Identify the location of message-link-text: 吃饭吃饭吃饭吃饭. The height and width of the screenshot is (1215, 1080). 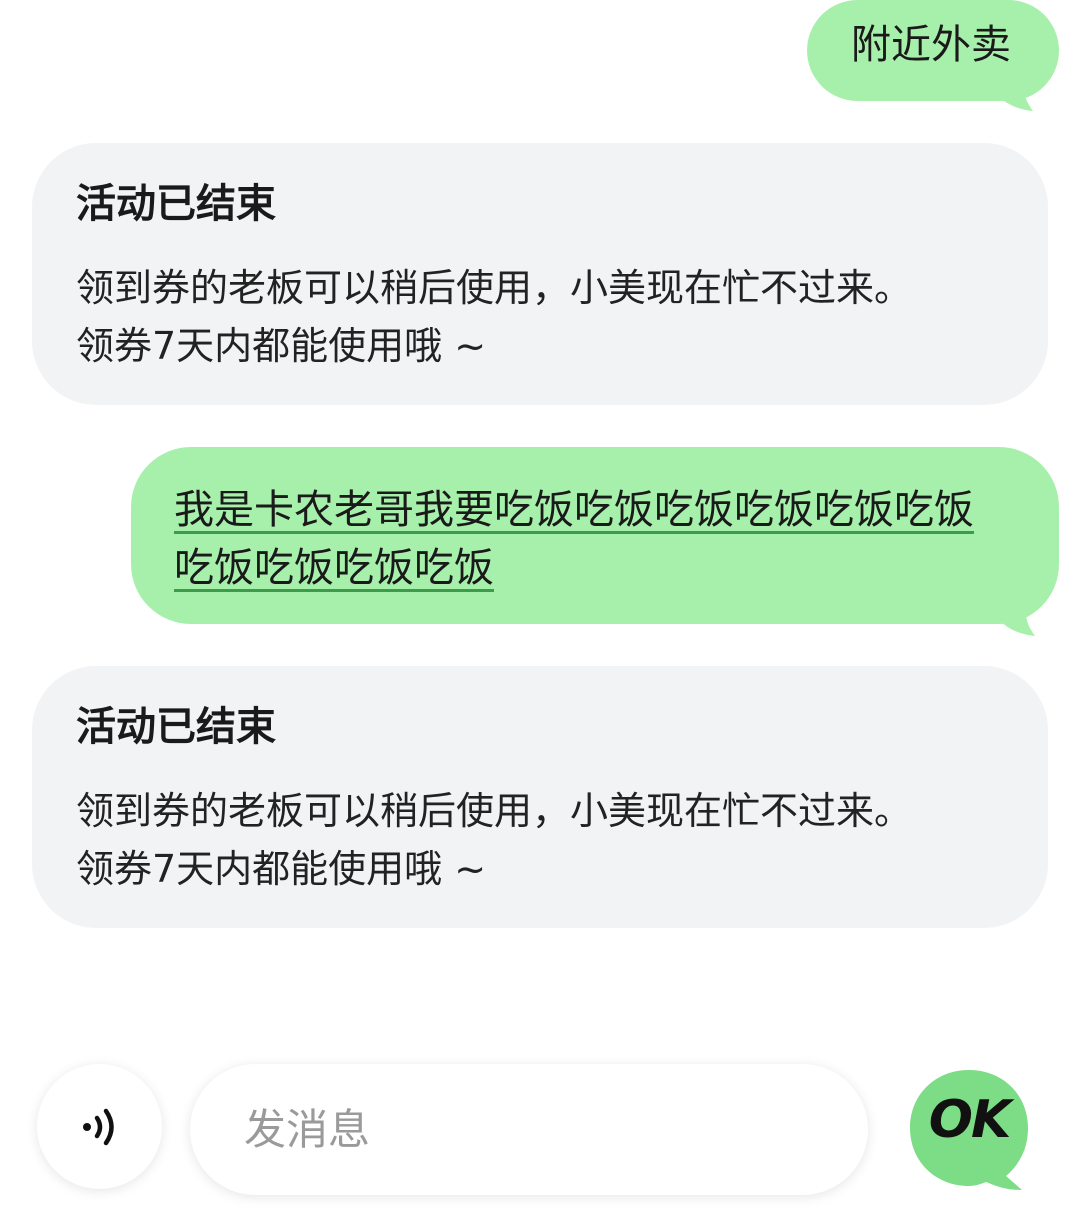
(334, 568).